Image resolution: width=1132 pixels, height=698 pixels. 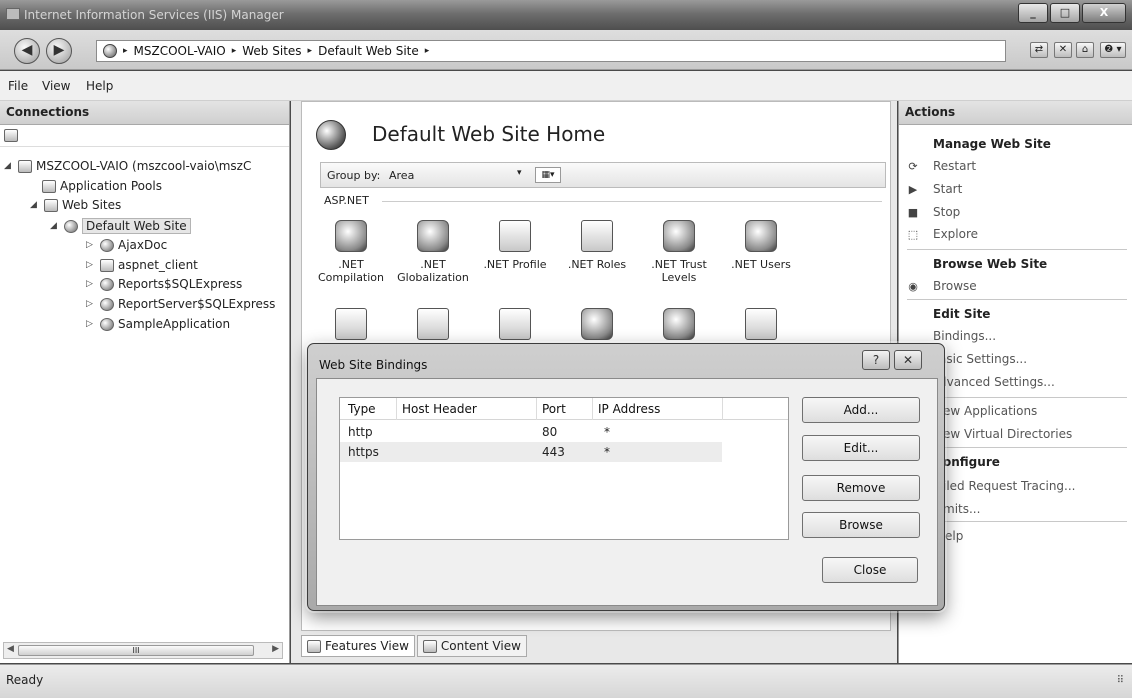 I want to click on explore-link: Explore, so click(x=955, y=234).